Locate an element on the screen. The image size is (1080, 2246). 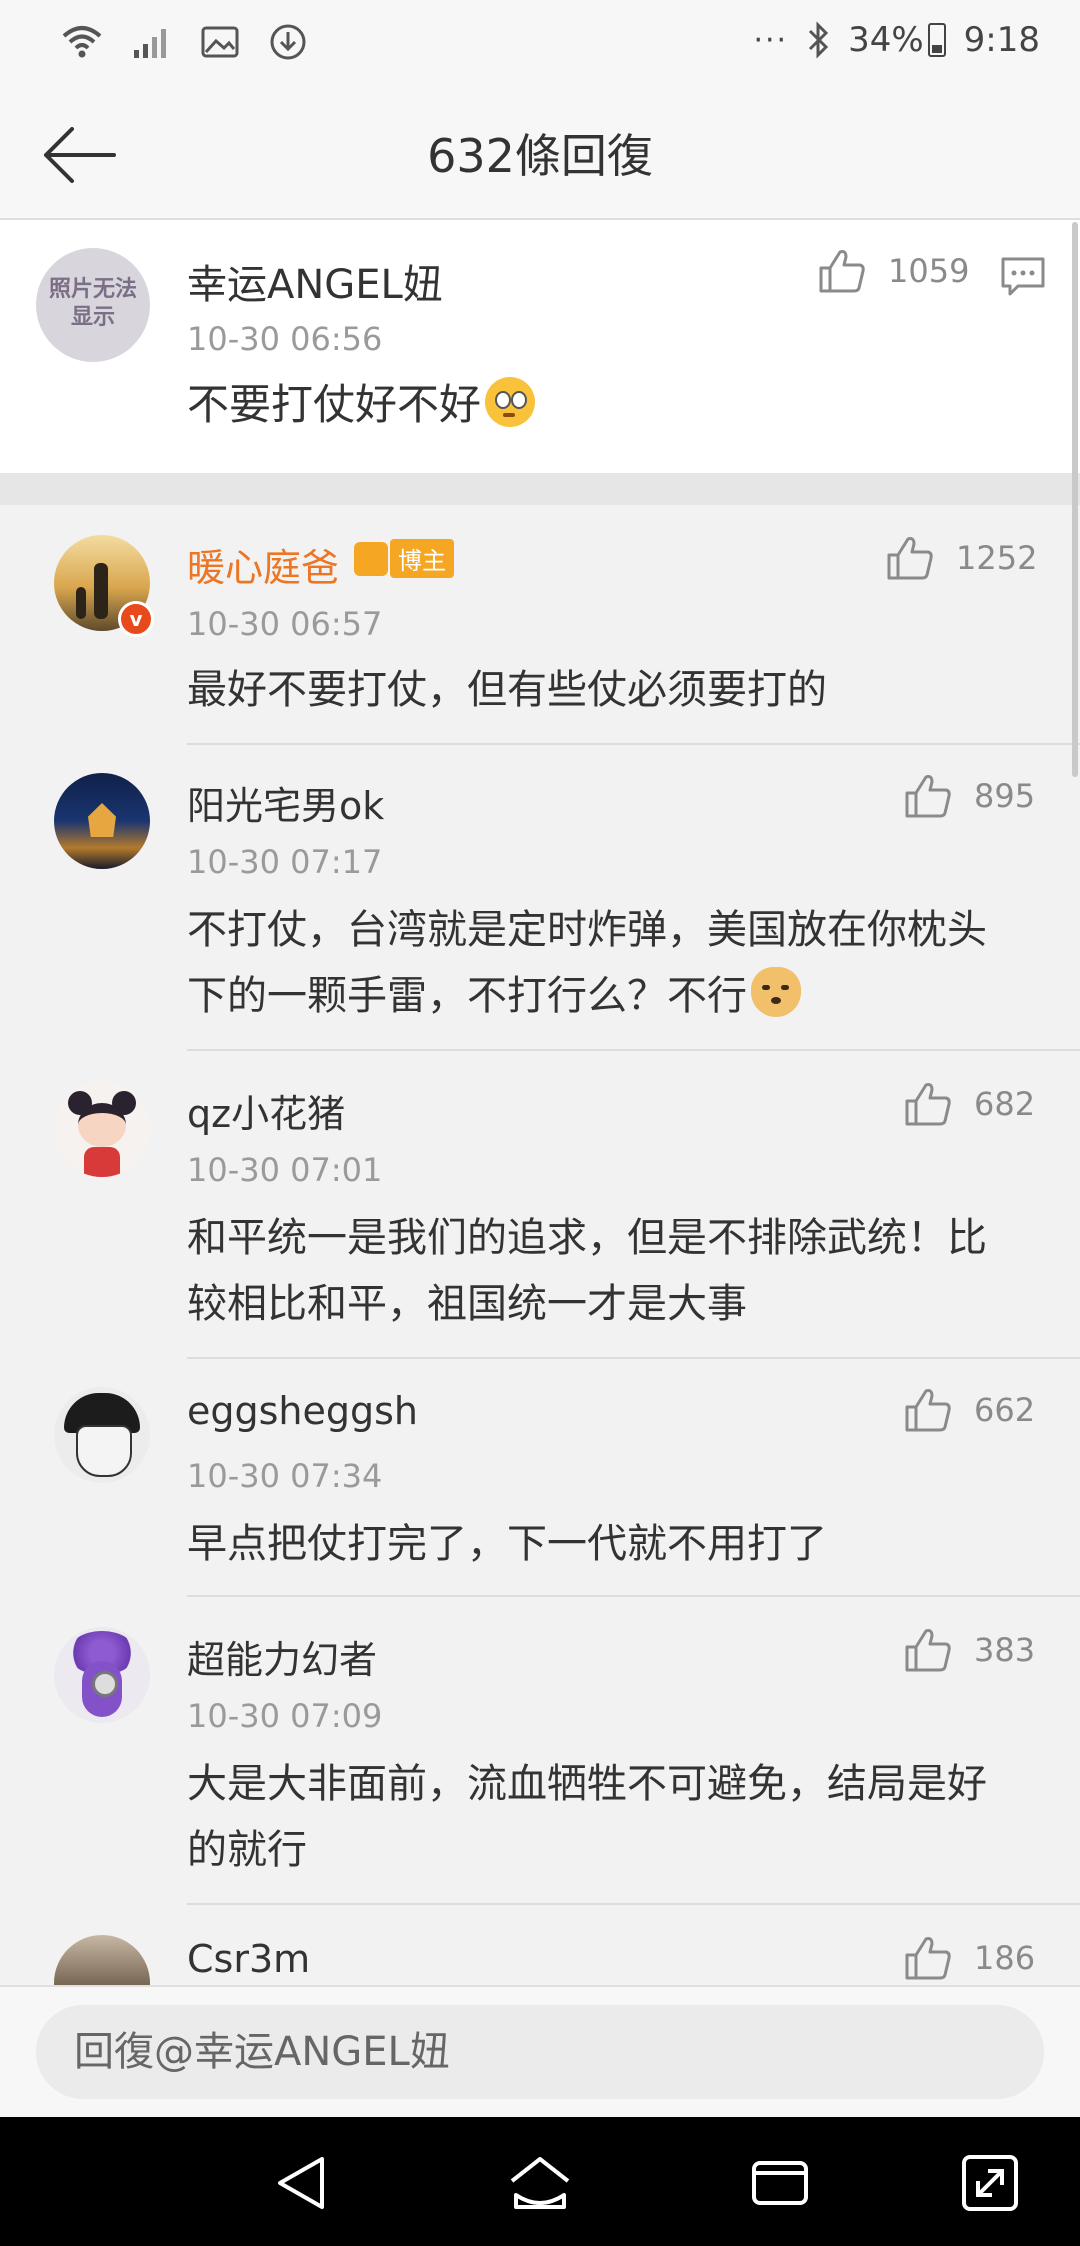
reply-username: qz小花猪 is located at coordinates (266, 1110).